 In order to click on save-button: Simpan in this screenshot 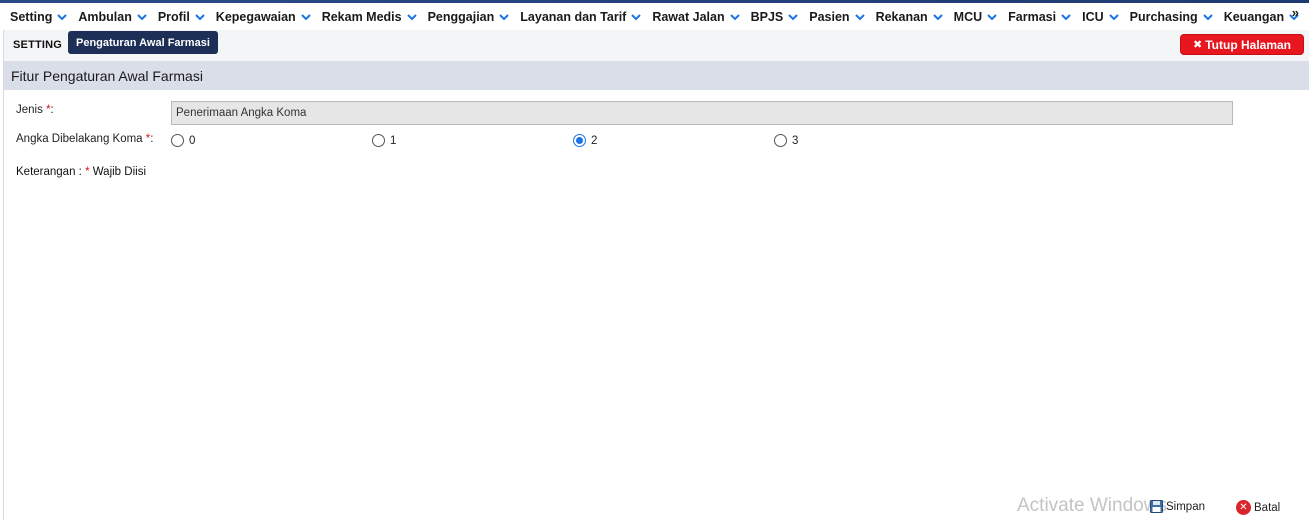, I will do `click(1177, 506)`.